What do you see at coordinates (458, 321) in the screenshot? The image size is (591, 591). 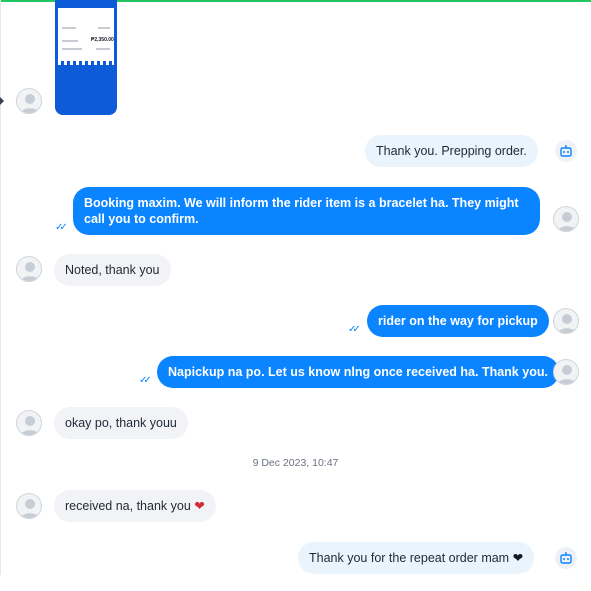 I see `message-bubble-outgoing: rider on the way for pickup` at bounding box center [458, 321].